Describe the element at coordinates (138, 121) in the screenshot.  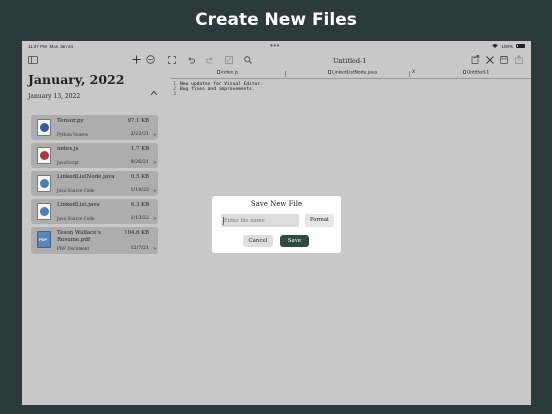
I see `file-size: 97.1 KB` at that location.